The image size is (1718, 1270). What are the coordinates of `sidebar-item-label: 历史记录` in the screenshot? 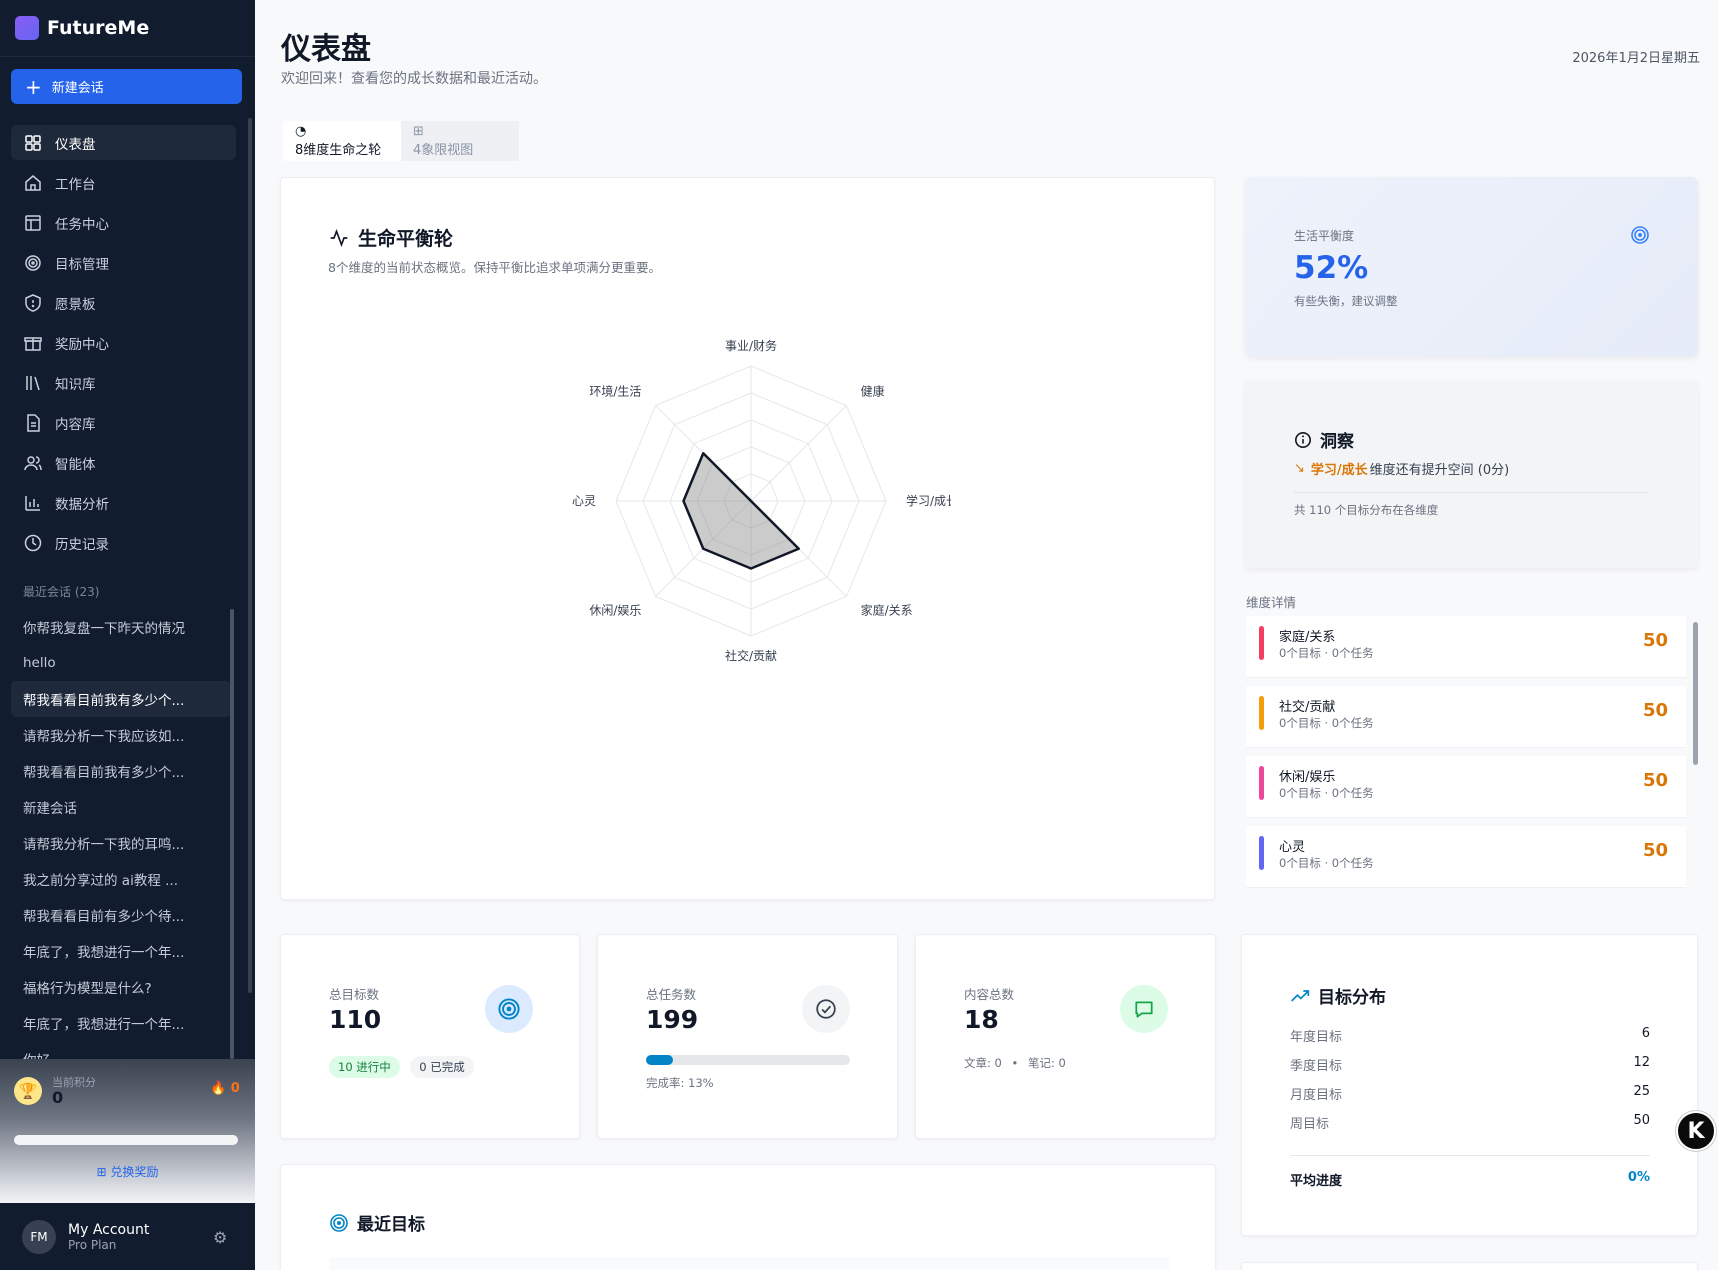 It's located at (82, 544).